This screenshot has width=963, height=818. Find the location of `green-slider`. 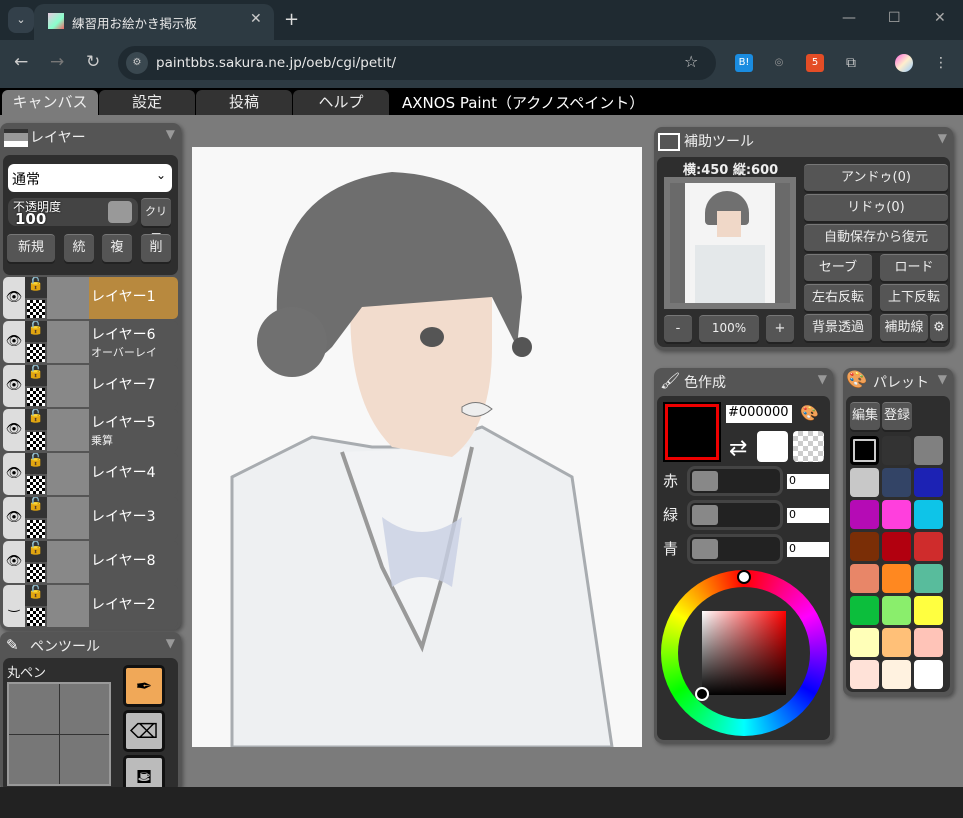

green-slider is located at coordinates (735, 515).